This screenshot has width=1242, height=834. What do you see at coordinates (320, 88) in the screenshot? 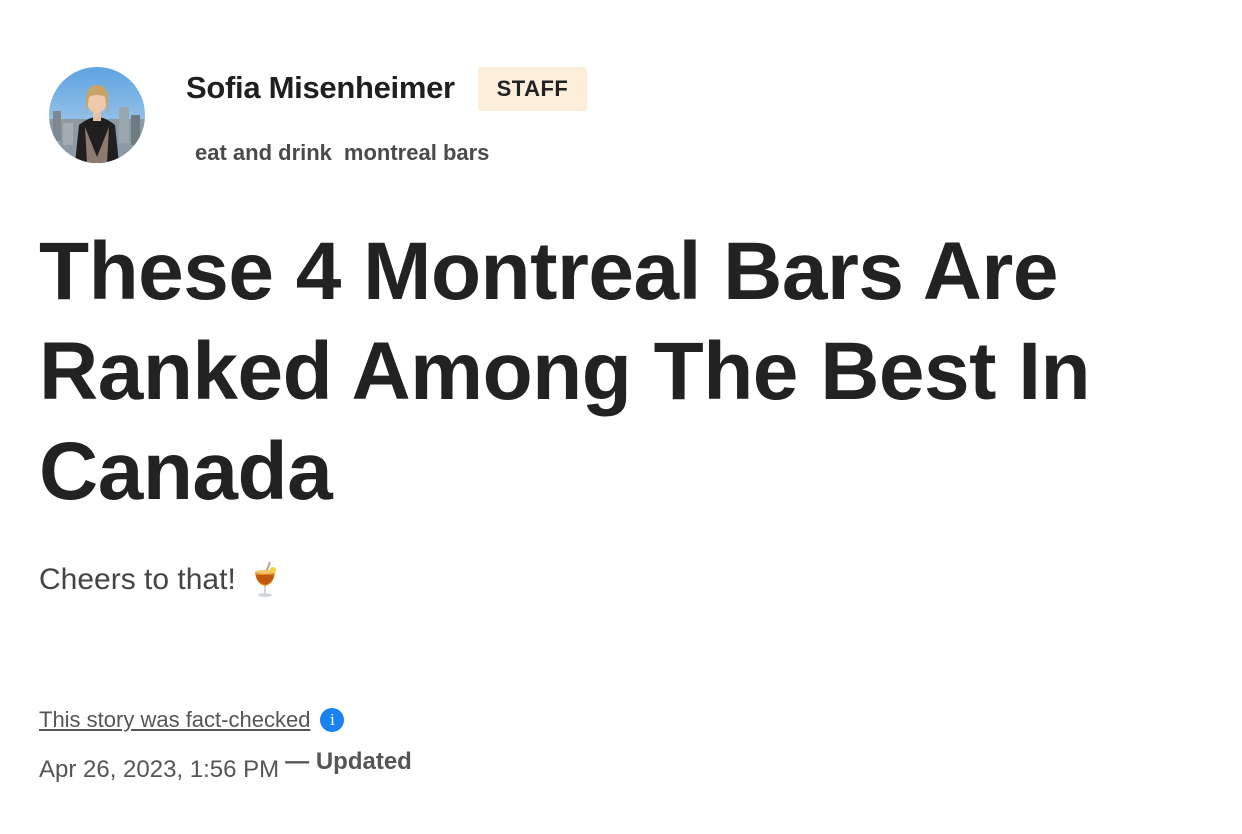
I see `author-name: Sofia Misenheimer` at bounding box center [320, 88].